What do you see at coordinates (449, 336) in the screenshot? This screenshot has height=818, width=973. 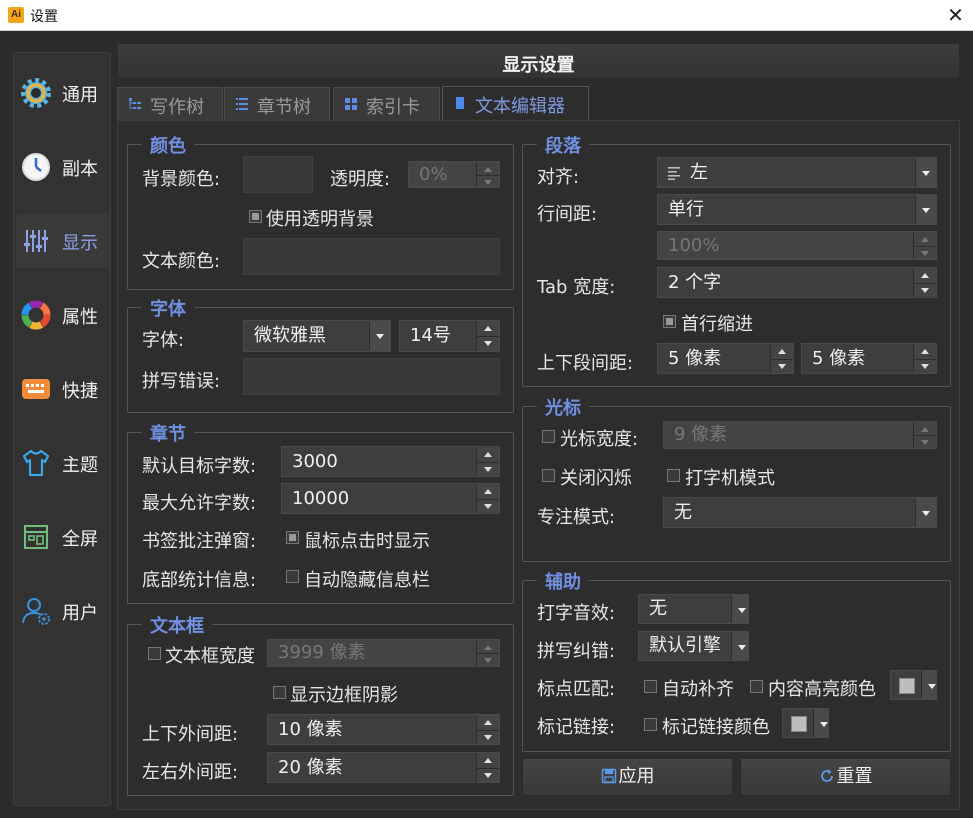 I see `font-size-spinbox: 14号` at bounding box center [449, 336].